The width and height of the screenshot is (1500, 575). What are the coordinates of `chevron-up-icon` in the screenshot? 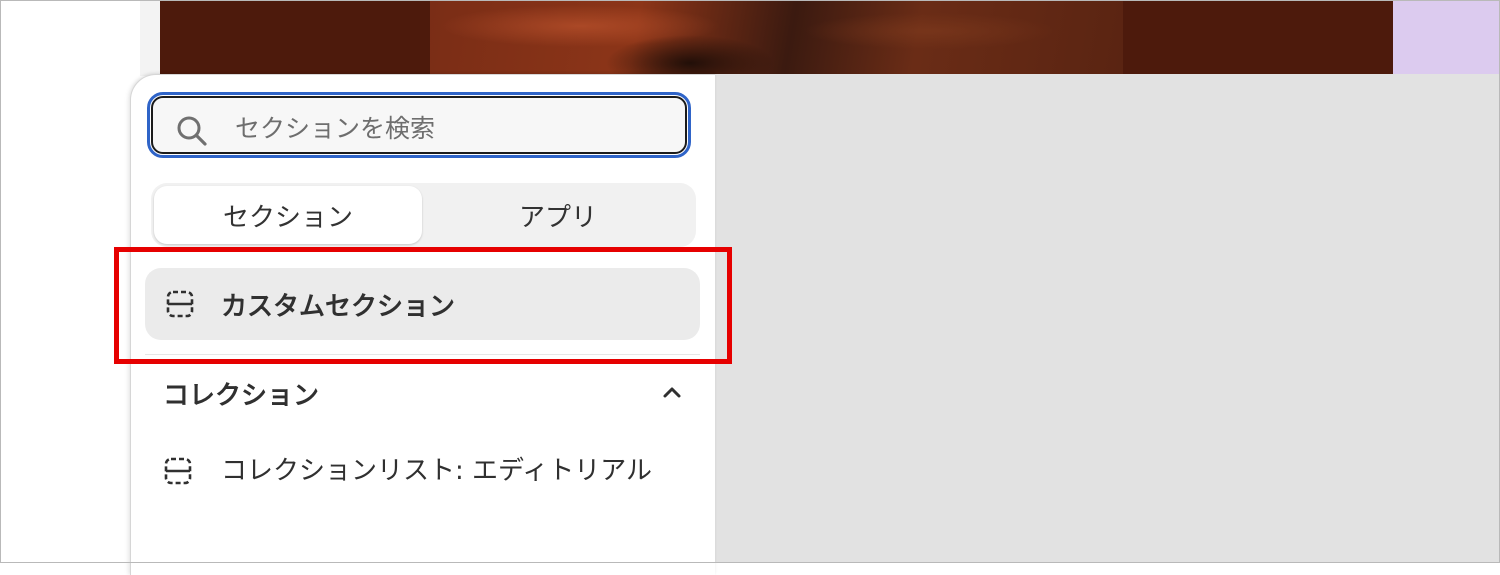 It's located at (672, 392).